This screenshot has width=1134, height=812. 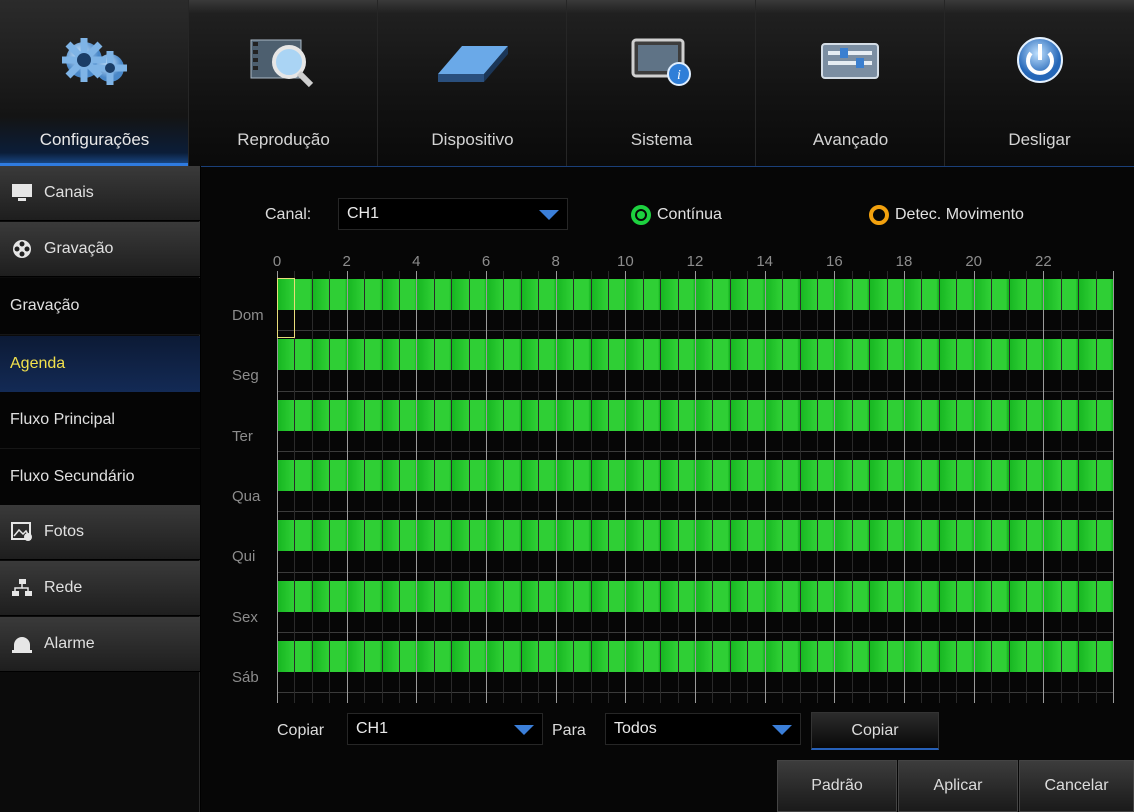 What do you see at coordinates (641, 215) in the screenshot?
I see `continuous-record-icon` at bounding box center [641, 215].